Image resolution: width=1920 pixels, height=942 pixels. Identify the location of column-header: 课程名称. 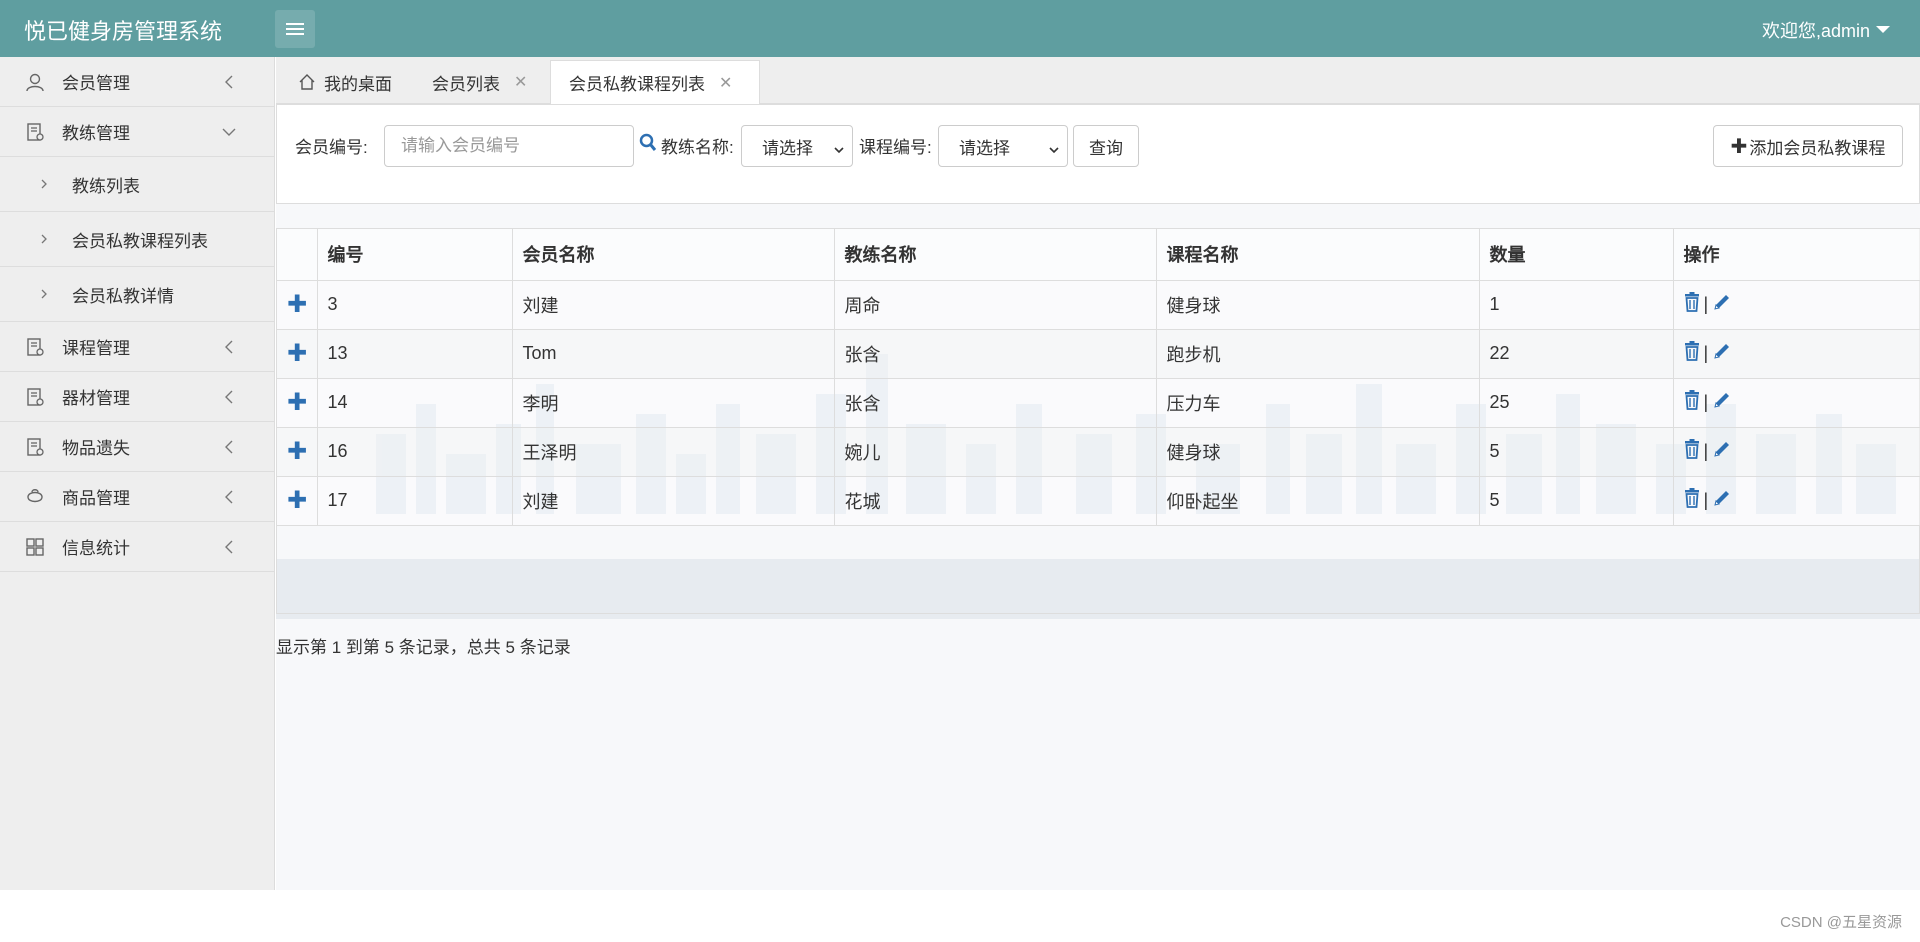
(1318, 255).